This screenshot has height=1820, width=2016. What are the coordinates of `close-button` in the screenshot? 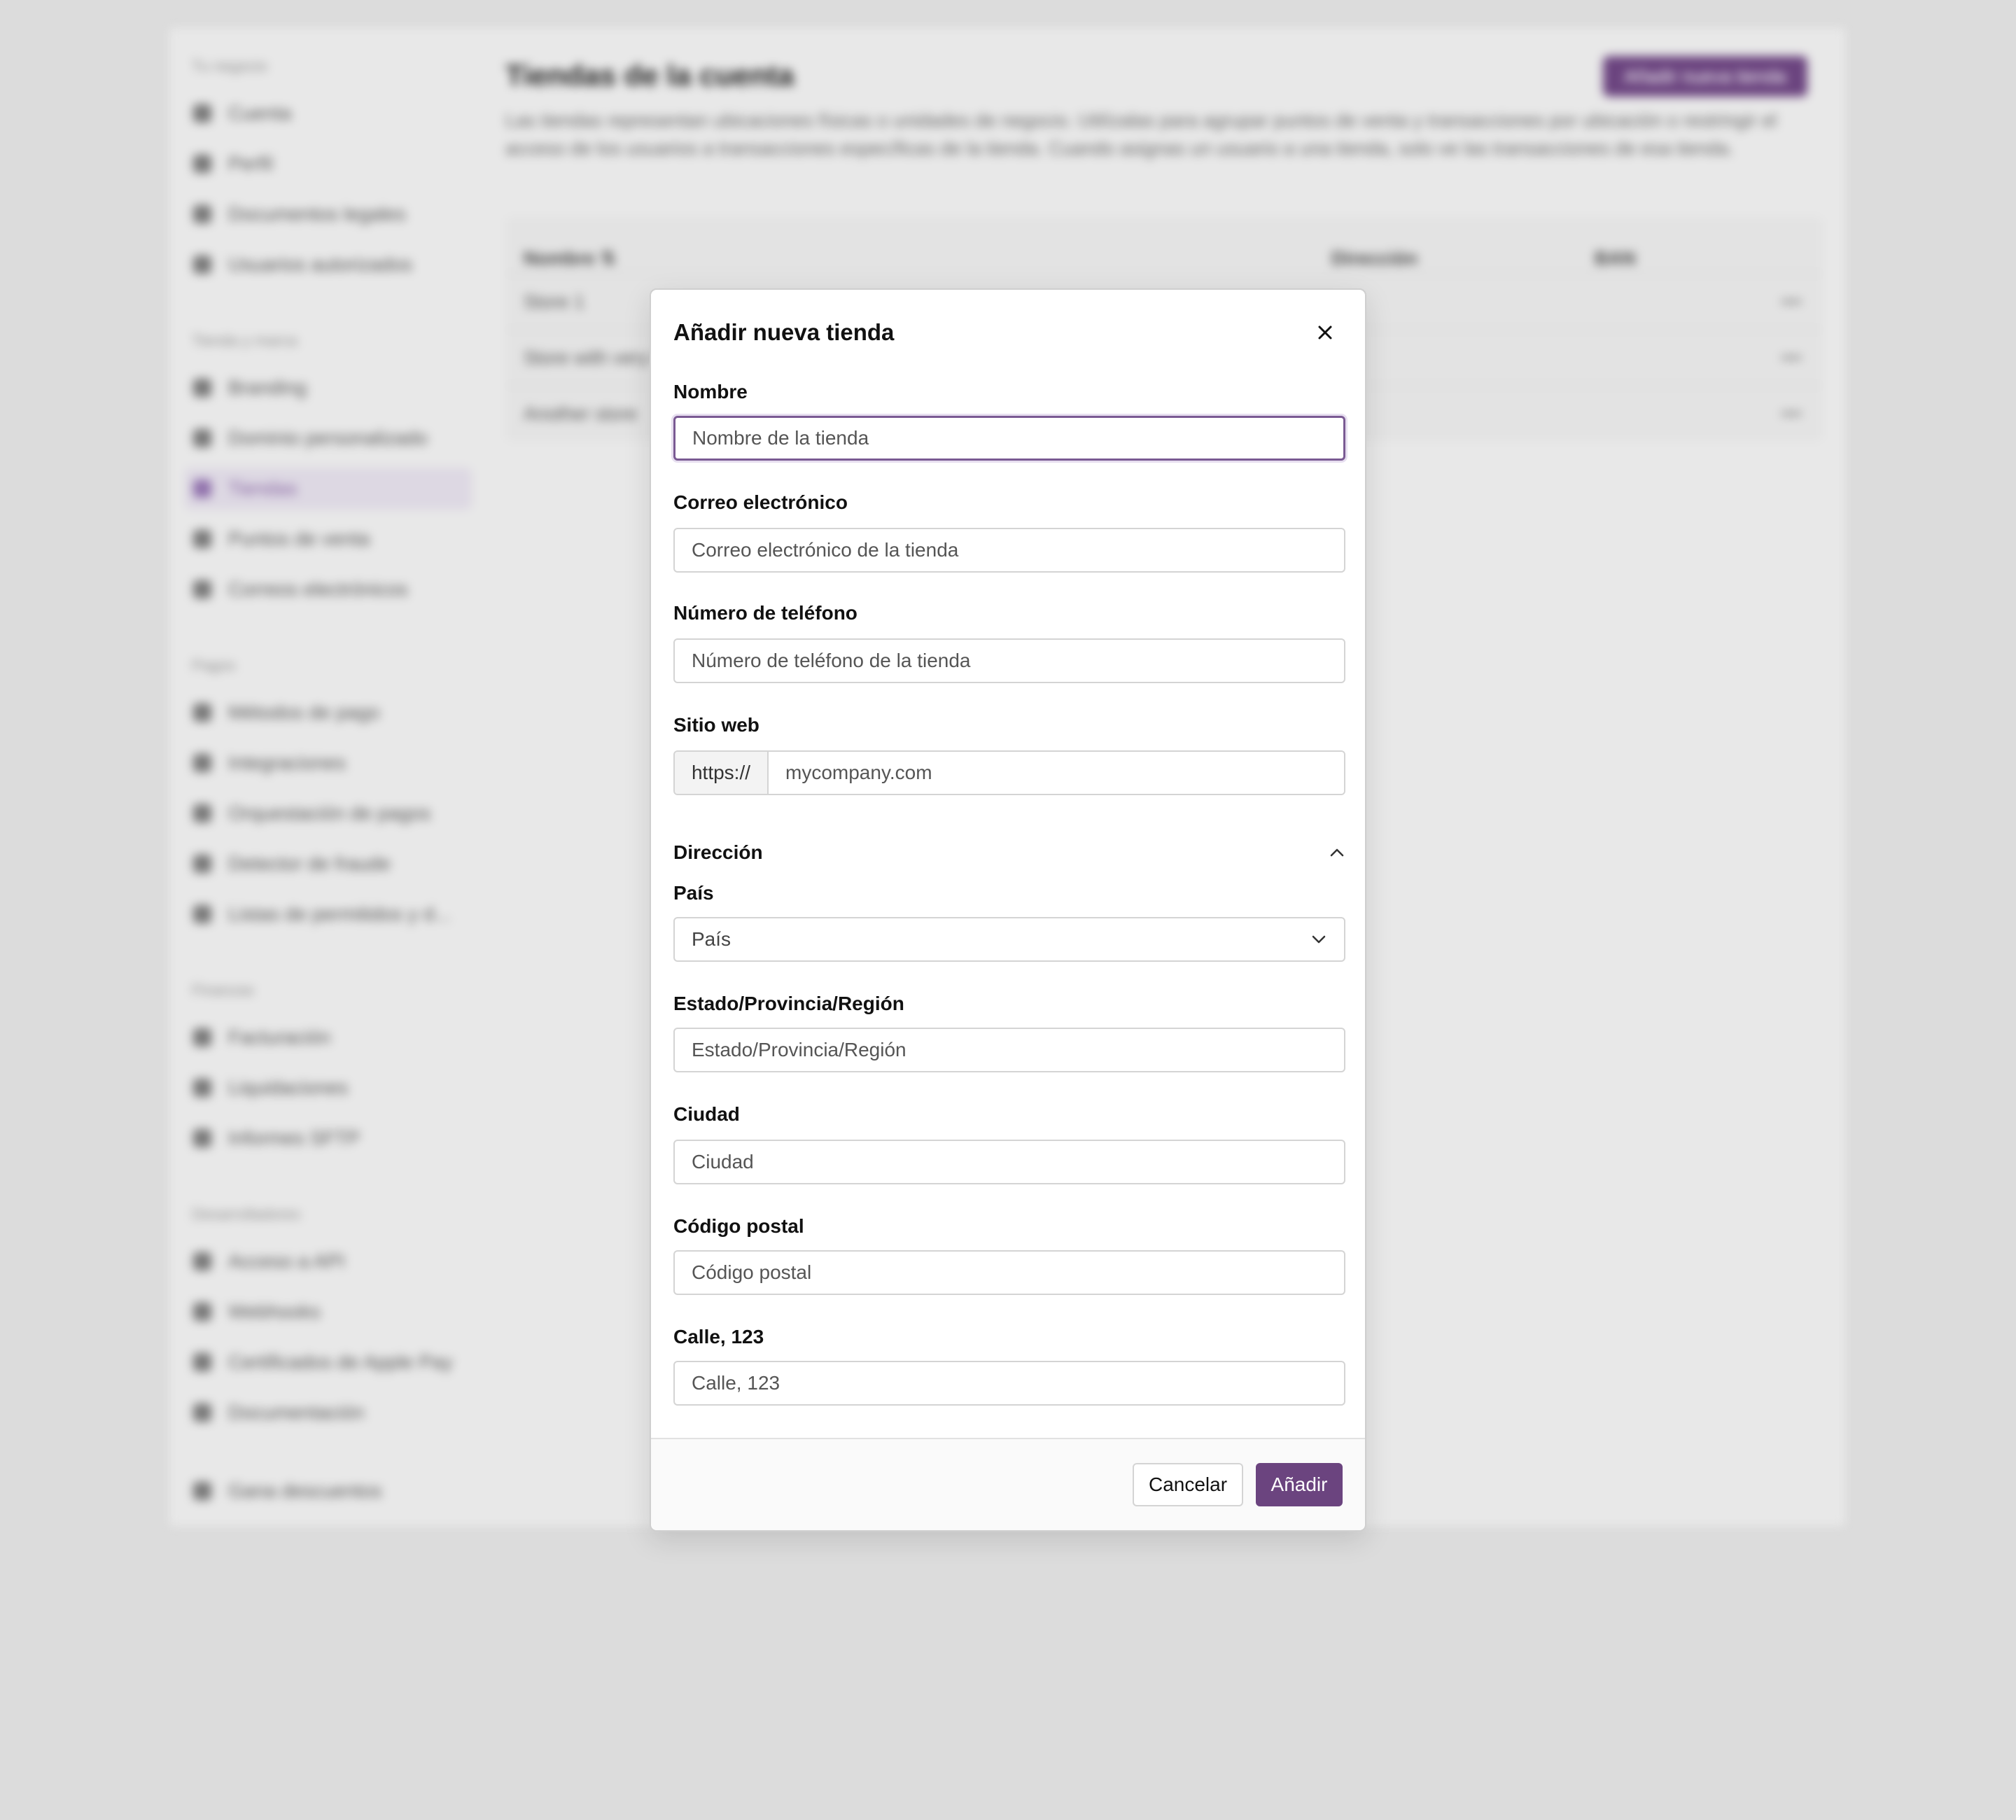 It's located at (1325, 332).